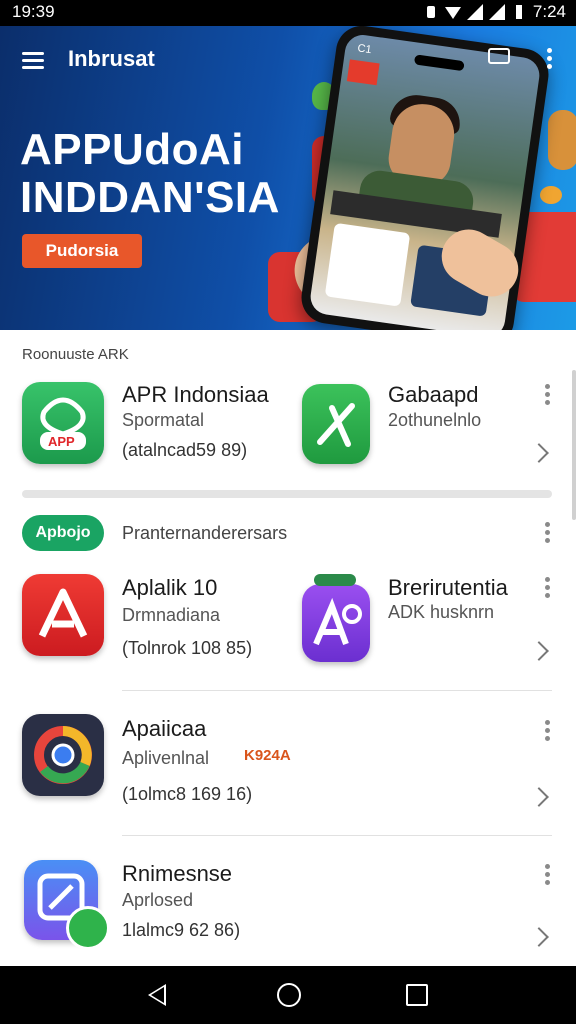 The height and width of the screenshot is (1024, 576). Describe the element at coordinates (63, 533) in the screenshot. I see `promo-pill: Apbojo` at that location.